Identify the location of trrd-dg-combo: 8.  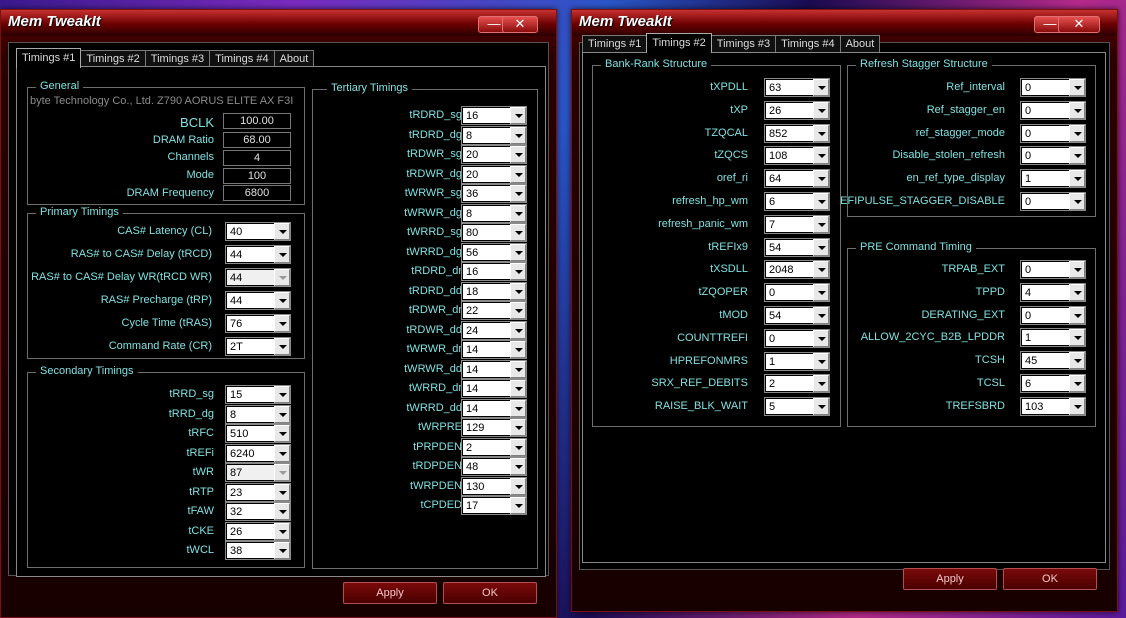
(258, 414).